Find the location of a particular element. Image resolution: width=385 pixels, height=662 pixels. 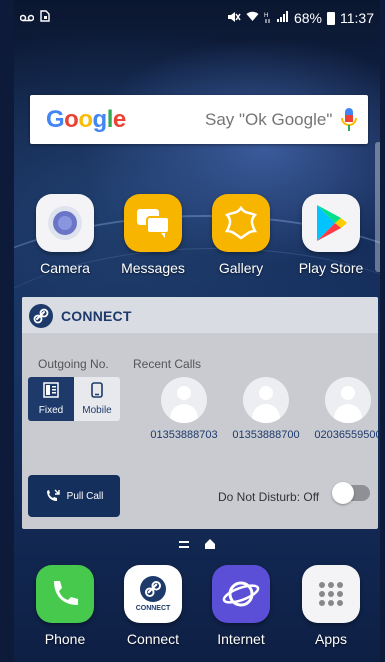

play-store-icon is located at coordinates (331, 223).